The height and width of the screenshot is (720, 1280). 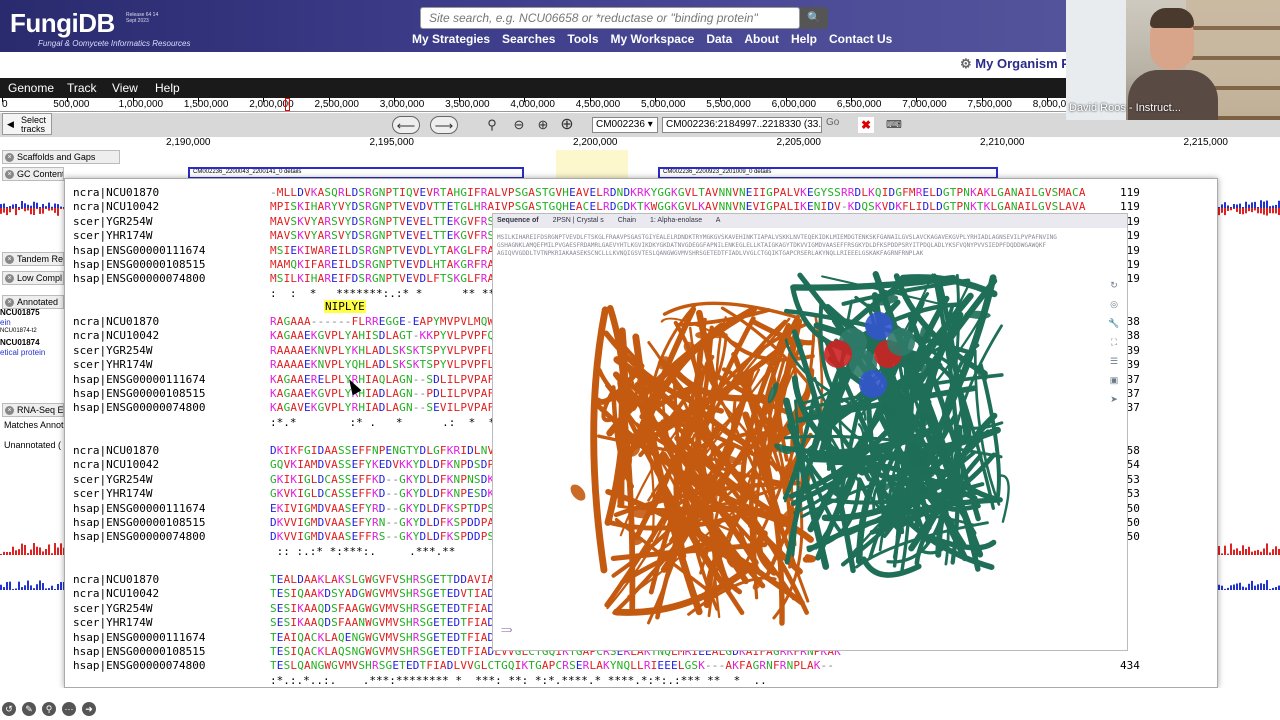 What do you see at coordinates (33, 426) in the screenshot?
I see `track-label-matches-annot: Matches Annot` at bounding box center [33, 426].